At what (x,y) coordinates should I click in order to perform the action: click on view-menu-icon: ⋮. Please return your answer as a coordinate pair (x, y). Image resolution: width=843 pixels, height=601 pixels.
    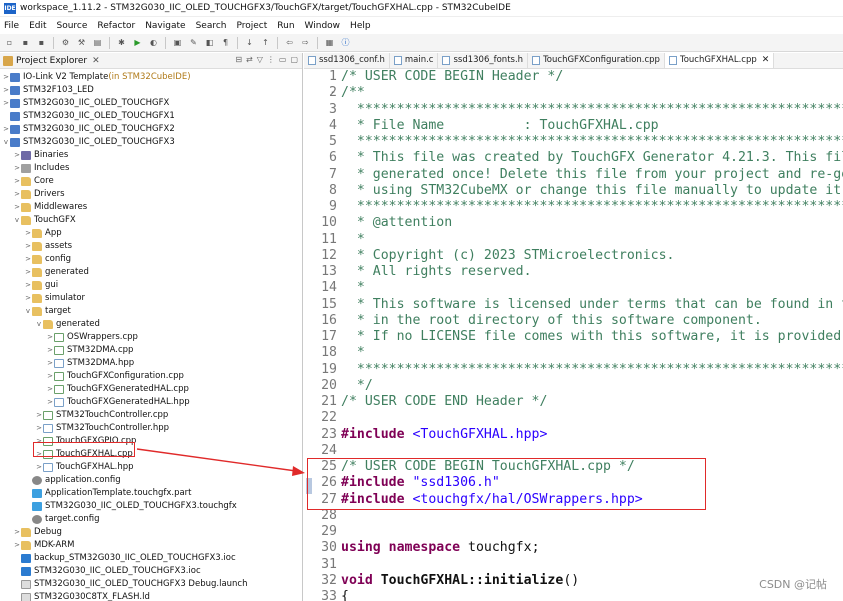
    Looking at the image, I should click on (271, 59).